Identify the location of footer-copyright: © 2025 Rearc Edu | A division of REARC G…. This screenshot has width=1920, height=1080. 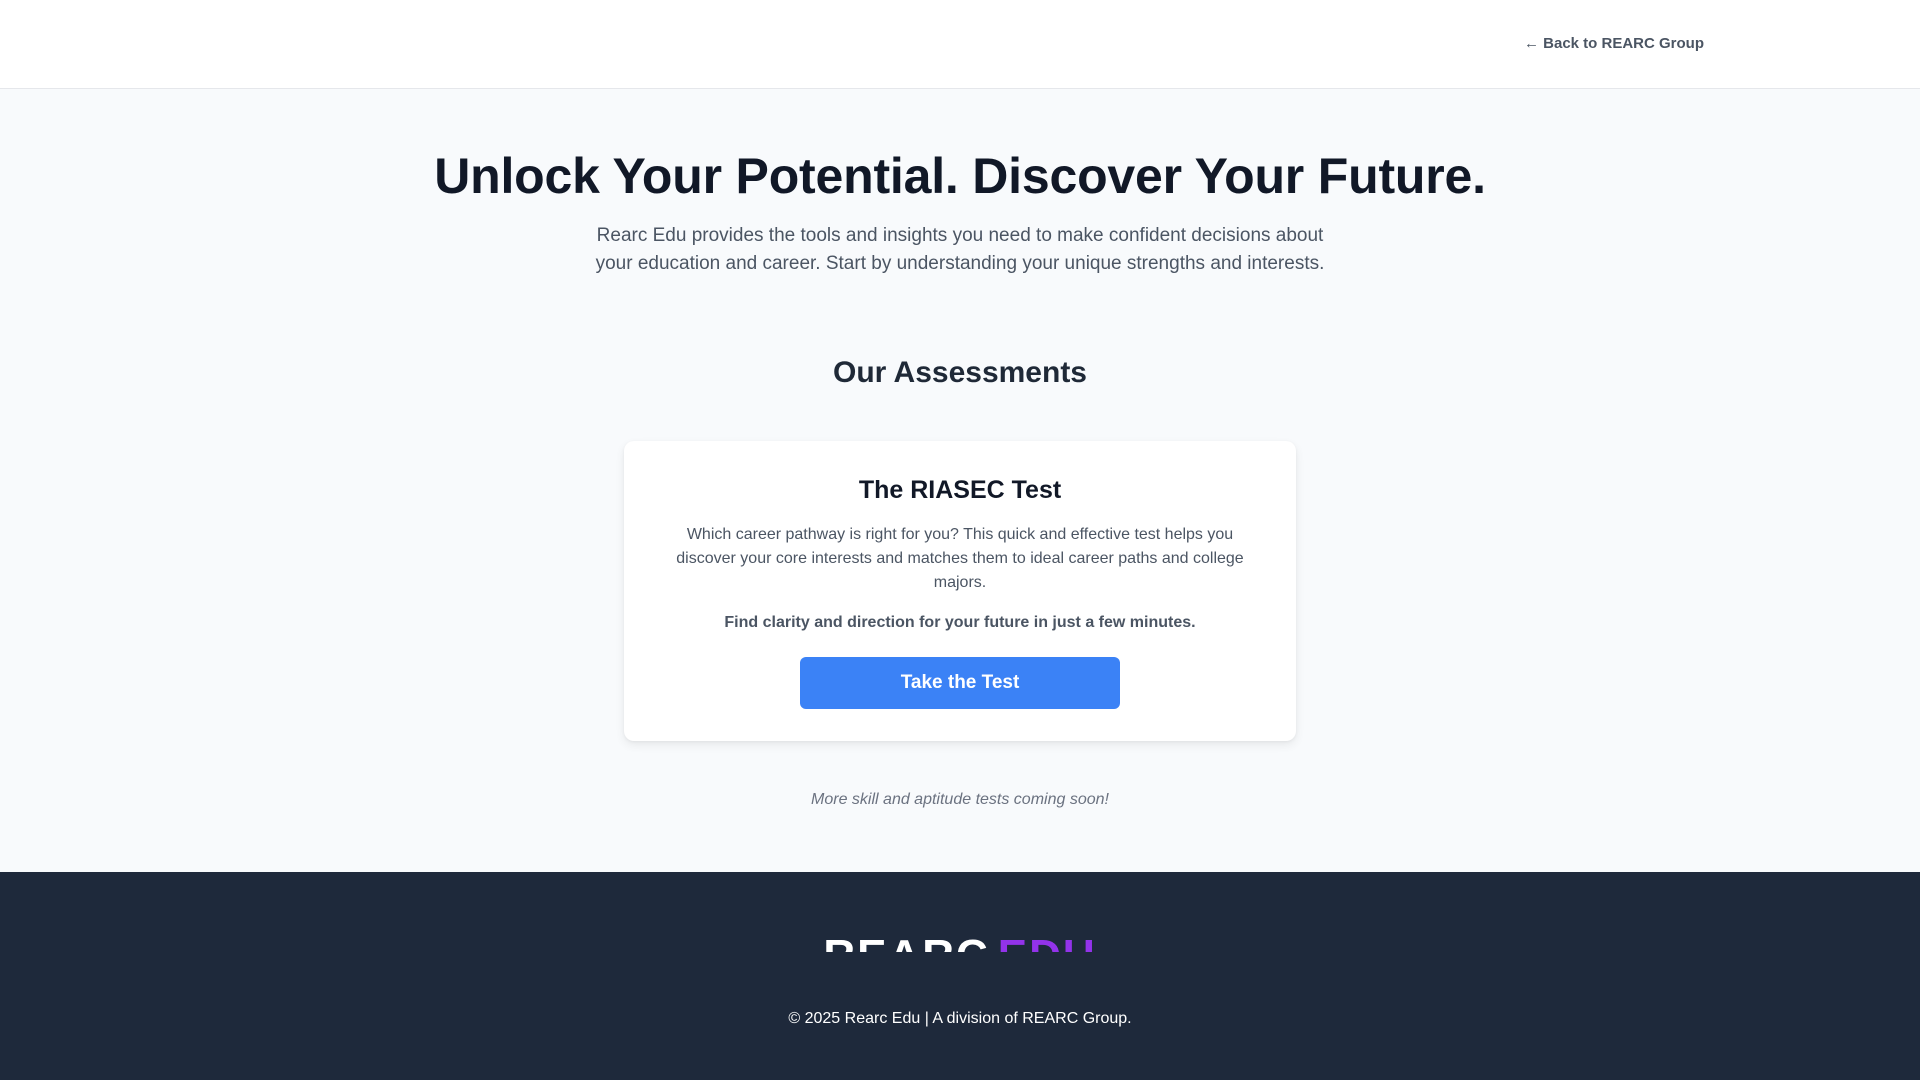
(960, 1018).